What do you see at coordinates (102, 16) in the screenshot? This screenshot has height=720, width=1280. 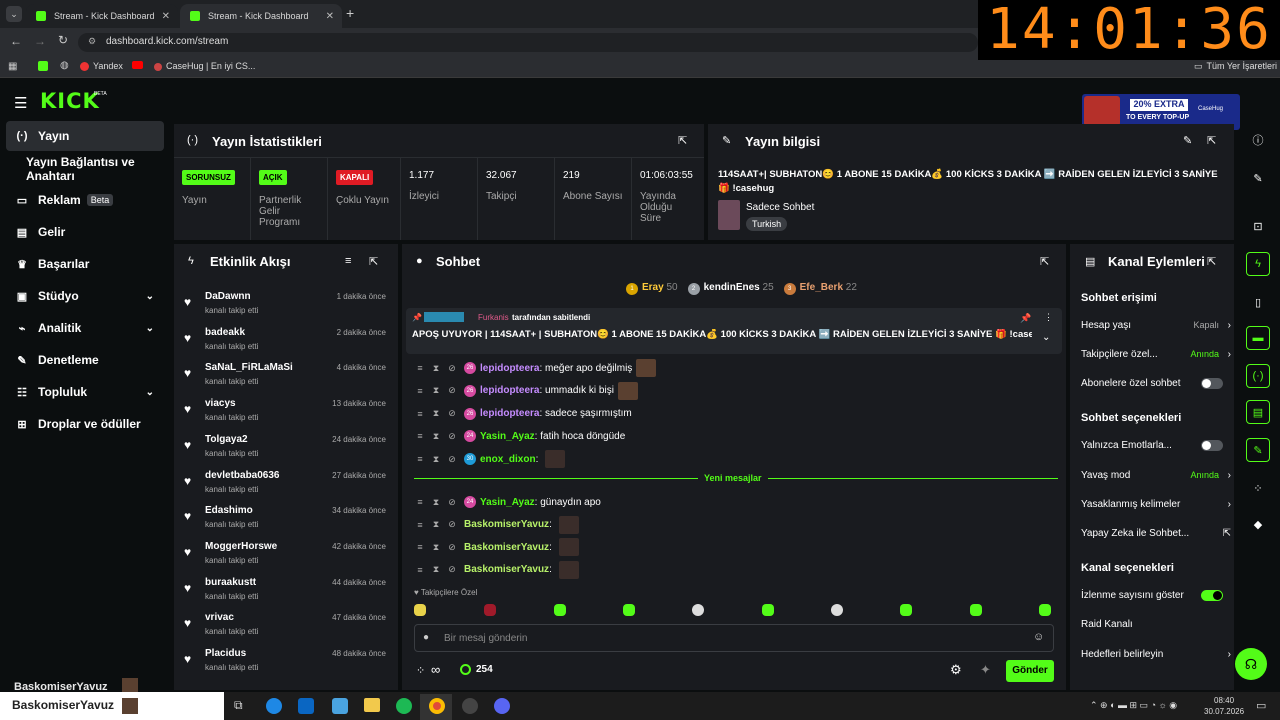 I see `tab-1: Stream - Kick Dashboard ✕` at bounding box center [102, 16].